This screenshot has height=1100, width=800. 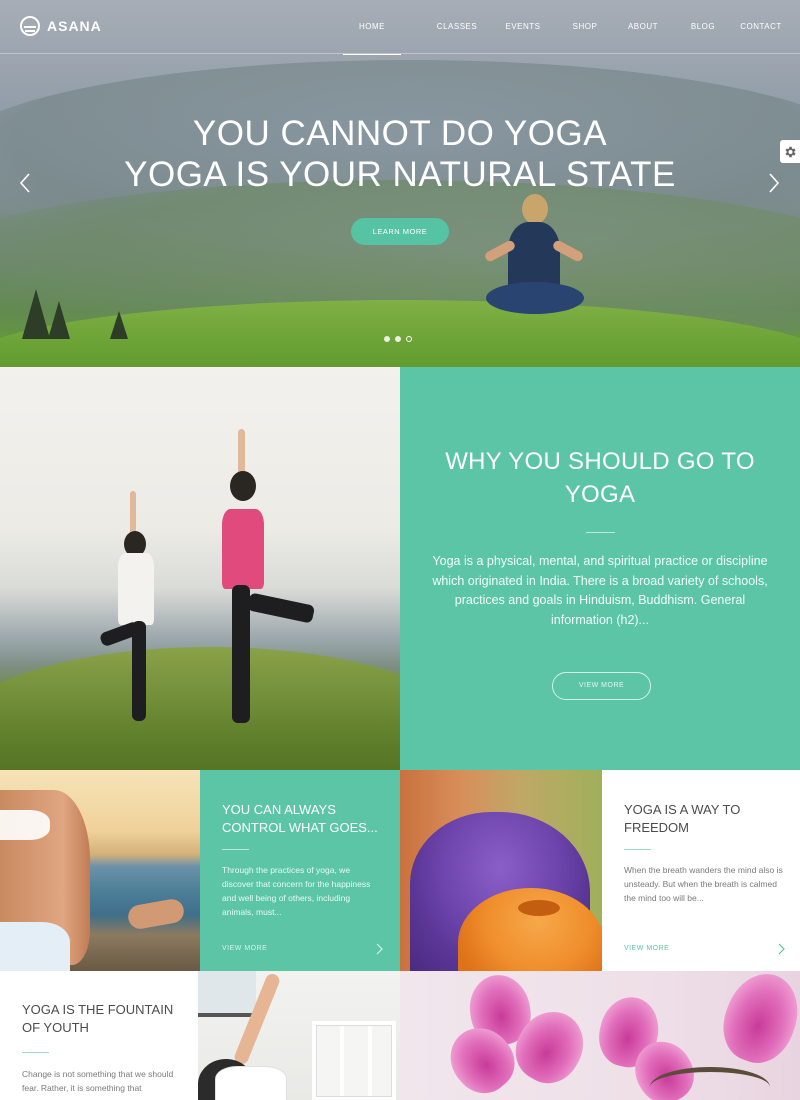 I want to click on brand-name: ASANA, so click(x=74, y=26).